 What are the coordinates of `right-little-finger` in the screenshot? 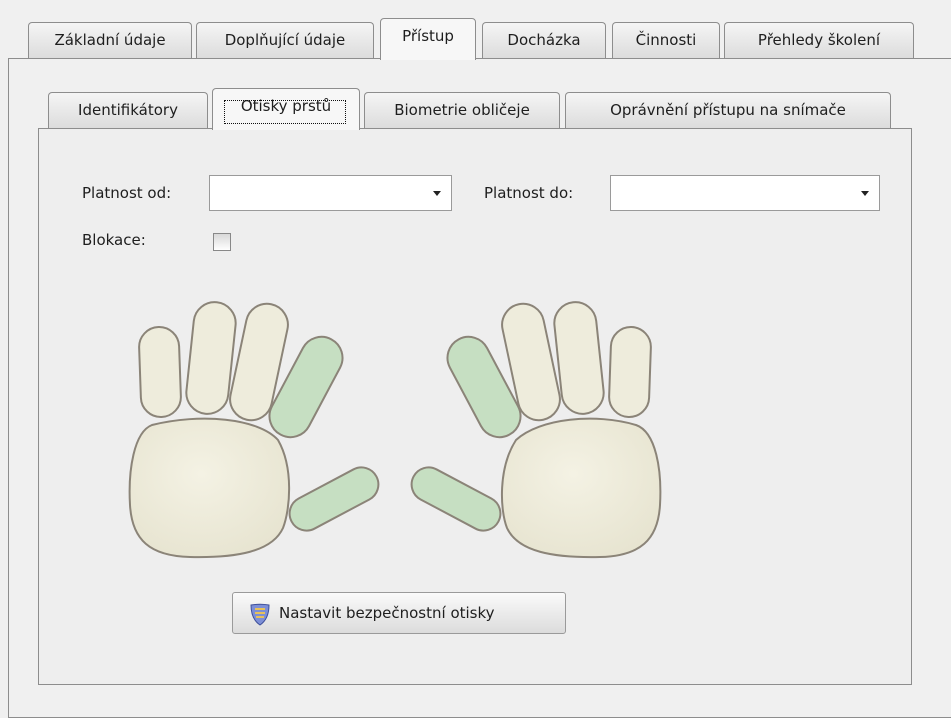 It's located at (630, 372).